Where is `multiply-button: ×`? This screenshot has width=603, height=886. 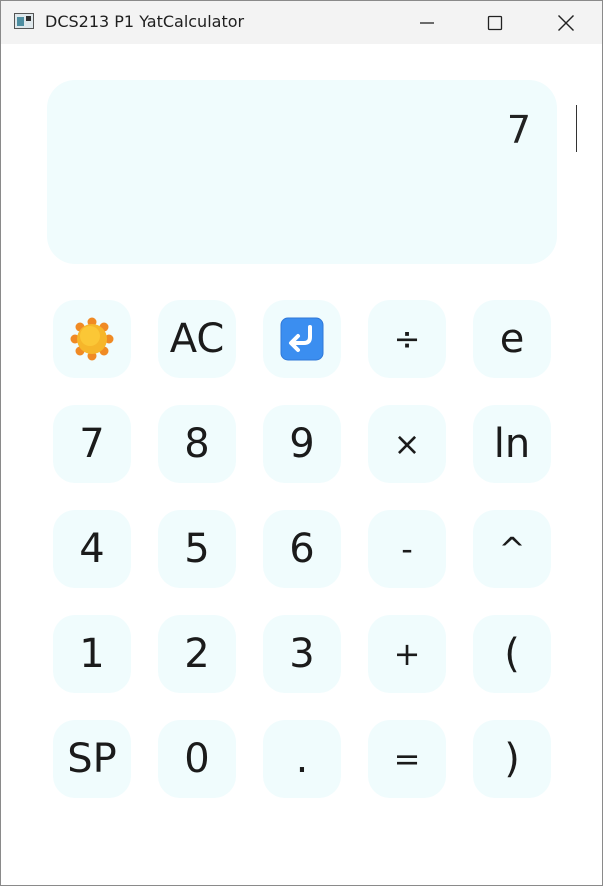
multiply-button: × is located at coordinates (407, 444).